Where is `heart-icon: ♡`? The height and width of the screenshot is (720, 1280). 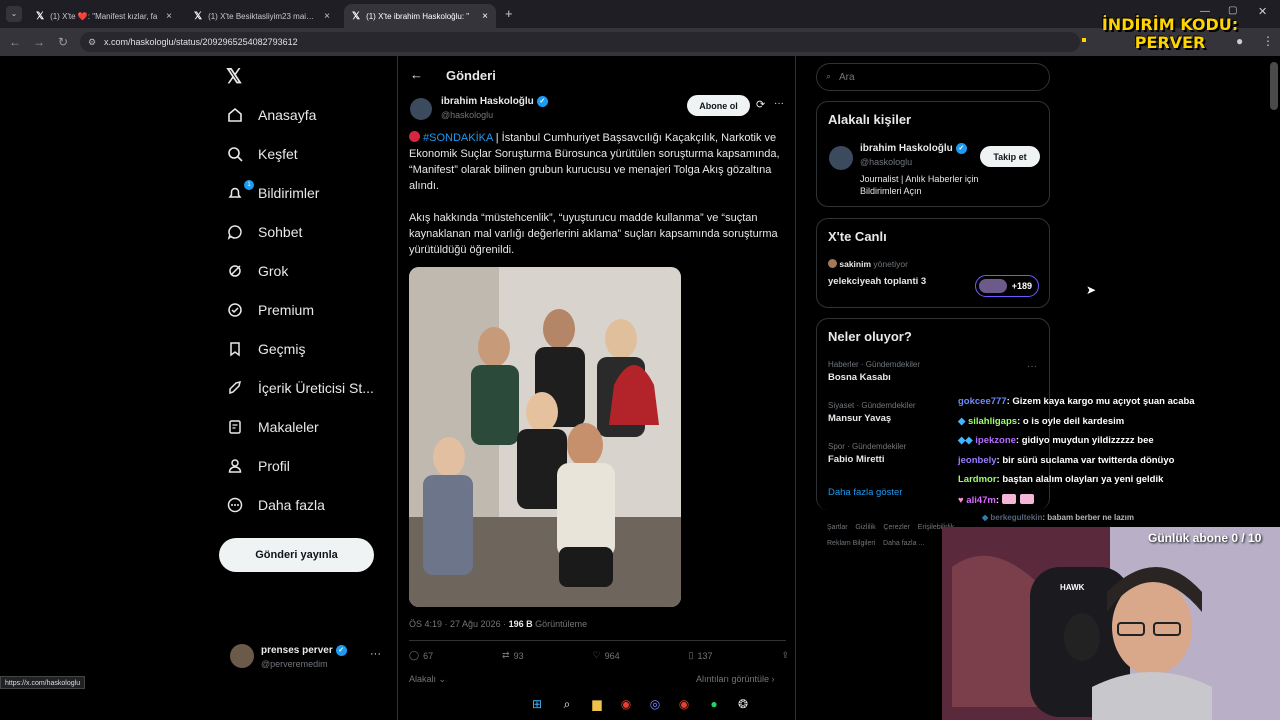
heart-icon: ♡ is located at coordinates (596, 655).